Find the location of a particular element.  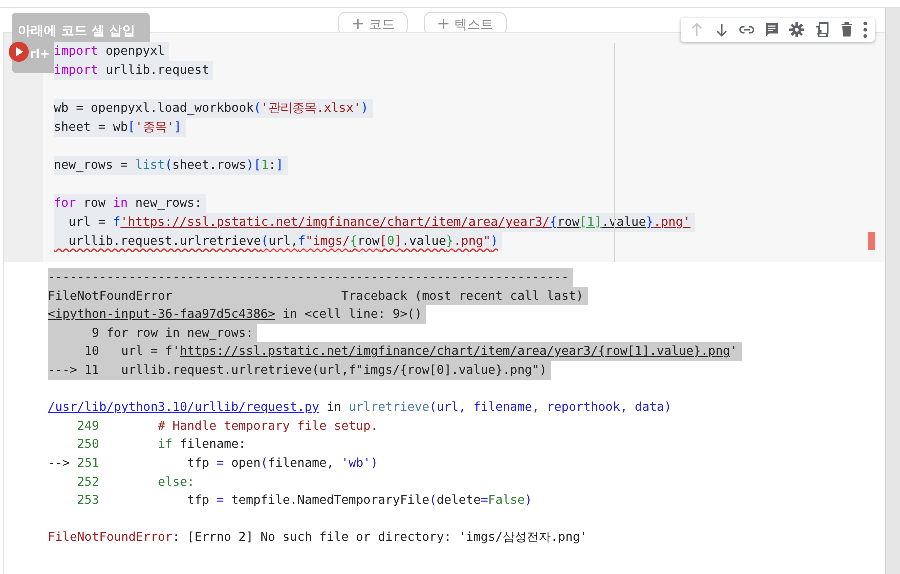

settings-icon is located at coordinates (797, 30).